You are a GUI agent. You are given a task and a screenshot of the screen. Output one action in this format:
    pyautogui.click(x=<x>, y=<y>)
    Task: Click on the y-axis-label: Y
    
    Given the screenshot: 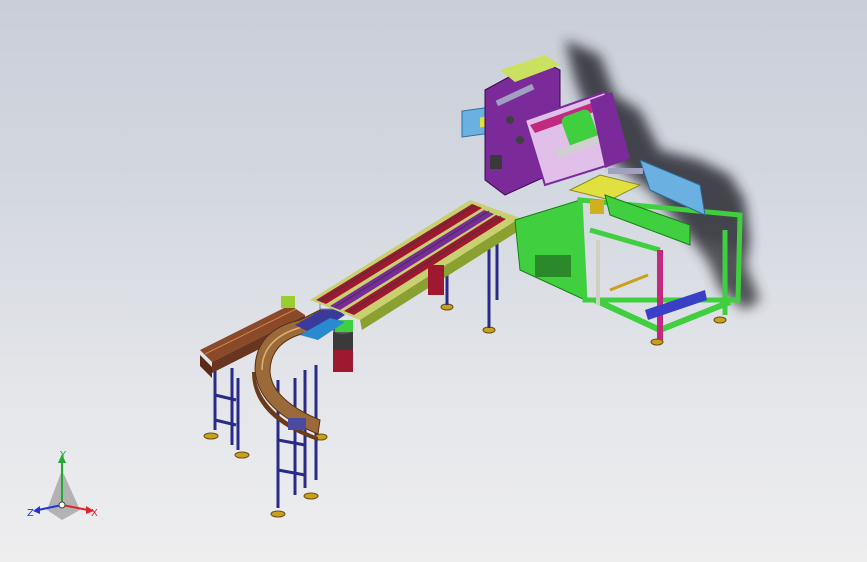 What is the action you would take?
    pyautogui.click(x=63, y=455)
    